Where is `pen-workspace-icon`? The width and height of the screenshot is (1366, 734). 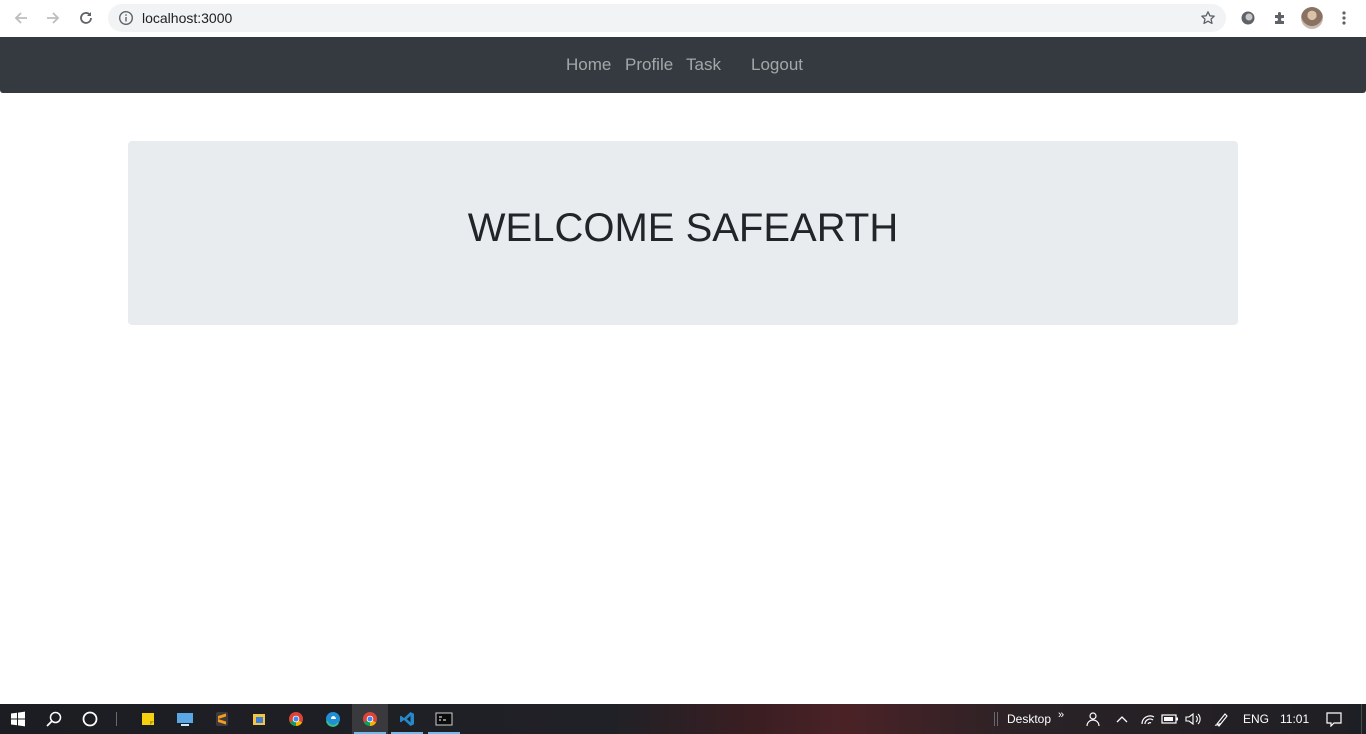 pen-workspace-icon is located at coordinates (1222, 719).